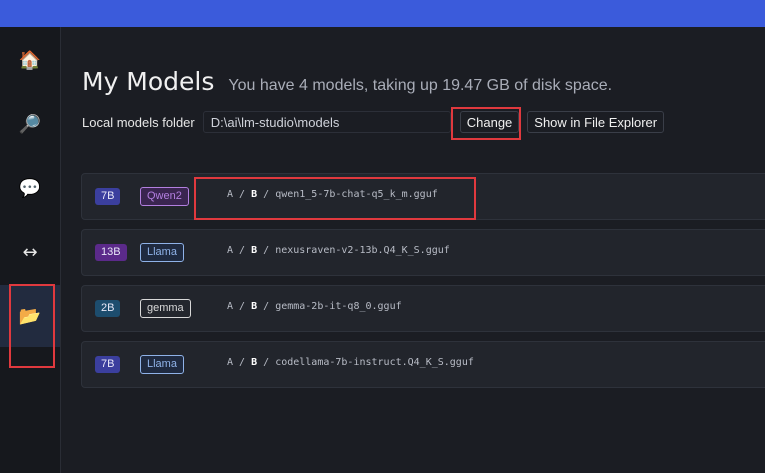 This screenshot has width=765, height=473. Describe the element at coordinates (108, 308) in the screenshot. I see `size-badge: 2B` at that location.